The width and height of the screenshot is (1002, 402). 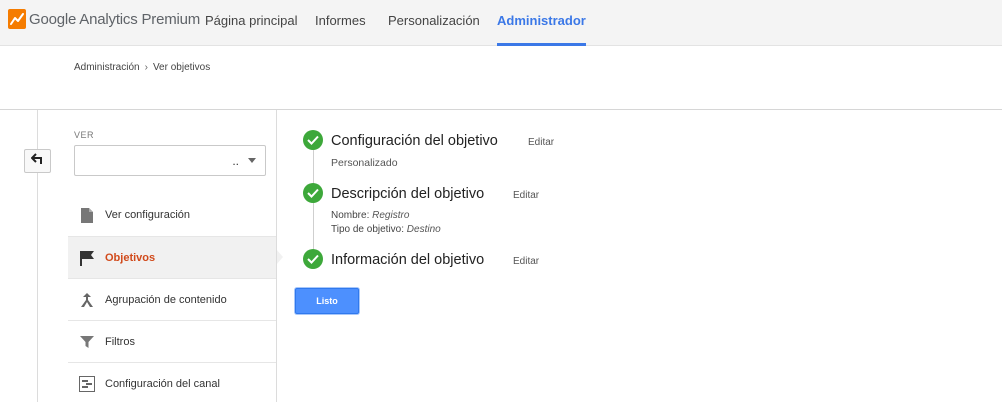 I want to click on edit-information-link: Editar, so click(x=526, y=261).